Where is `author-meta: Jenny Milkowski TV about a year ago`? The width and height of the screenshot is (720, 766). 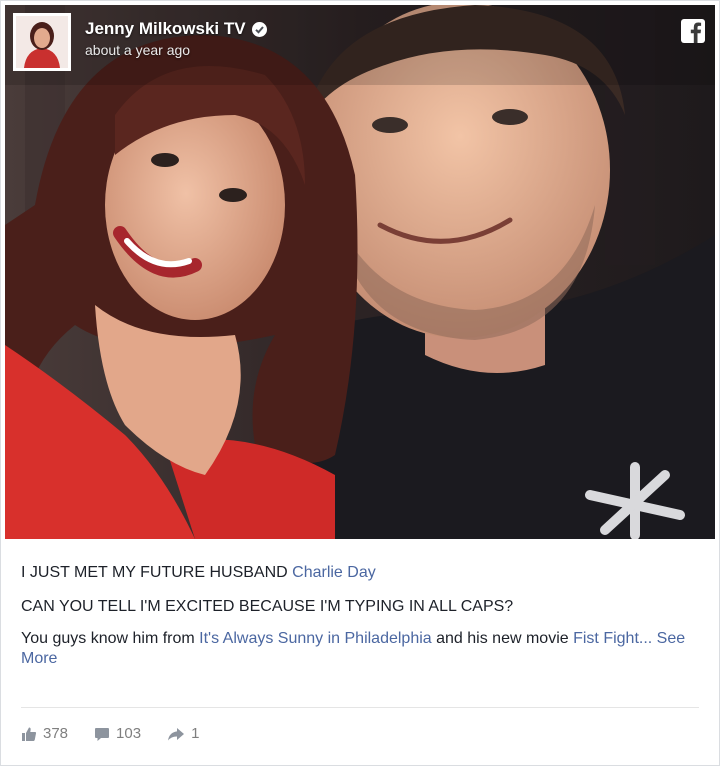 author-meta: Jenny Milkowski TV about a year ago is located at coordinates (176, 38).